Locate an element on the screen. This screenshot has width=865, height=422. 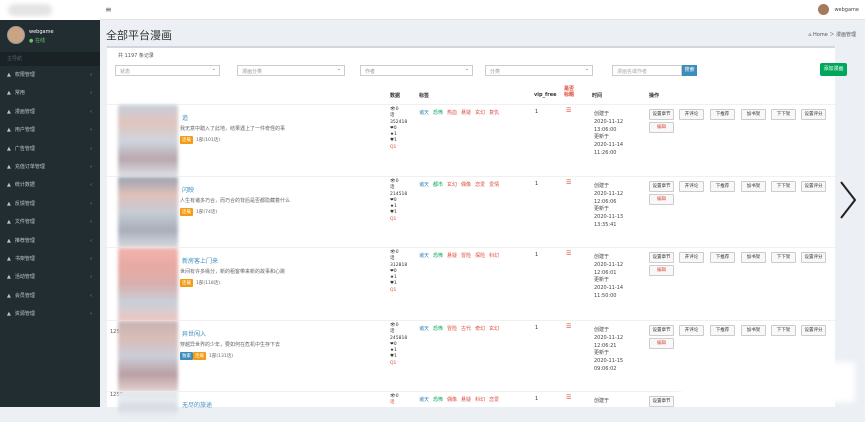
chevron-down-icon: ⌄ is located at coordinates (338, 69).